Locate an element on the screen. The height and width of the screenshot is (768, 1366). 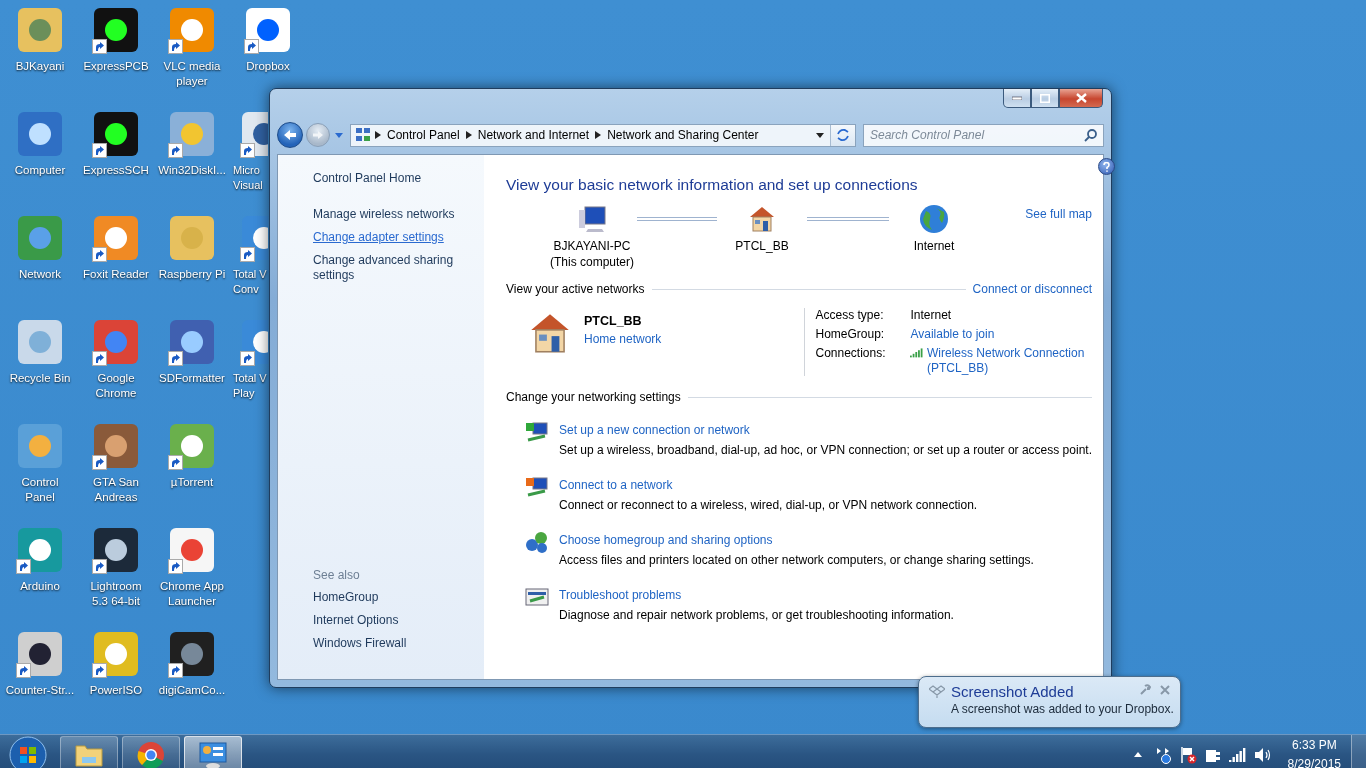
setting-description: Access files and printers located on other network computers, or change sharing settings. is located at coordinates (796, 560).